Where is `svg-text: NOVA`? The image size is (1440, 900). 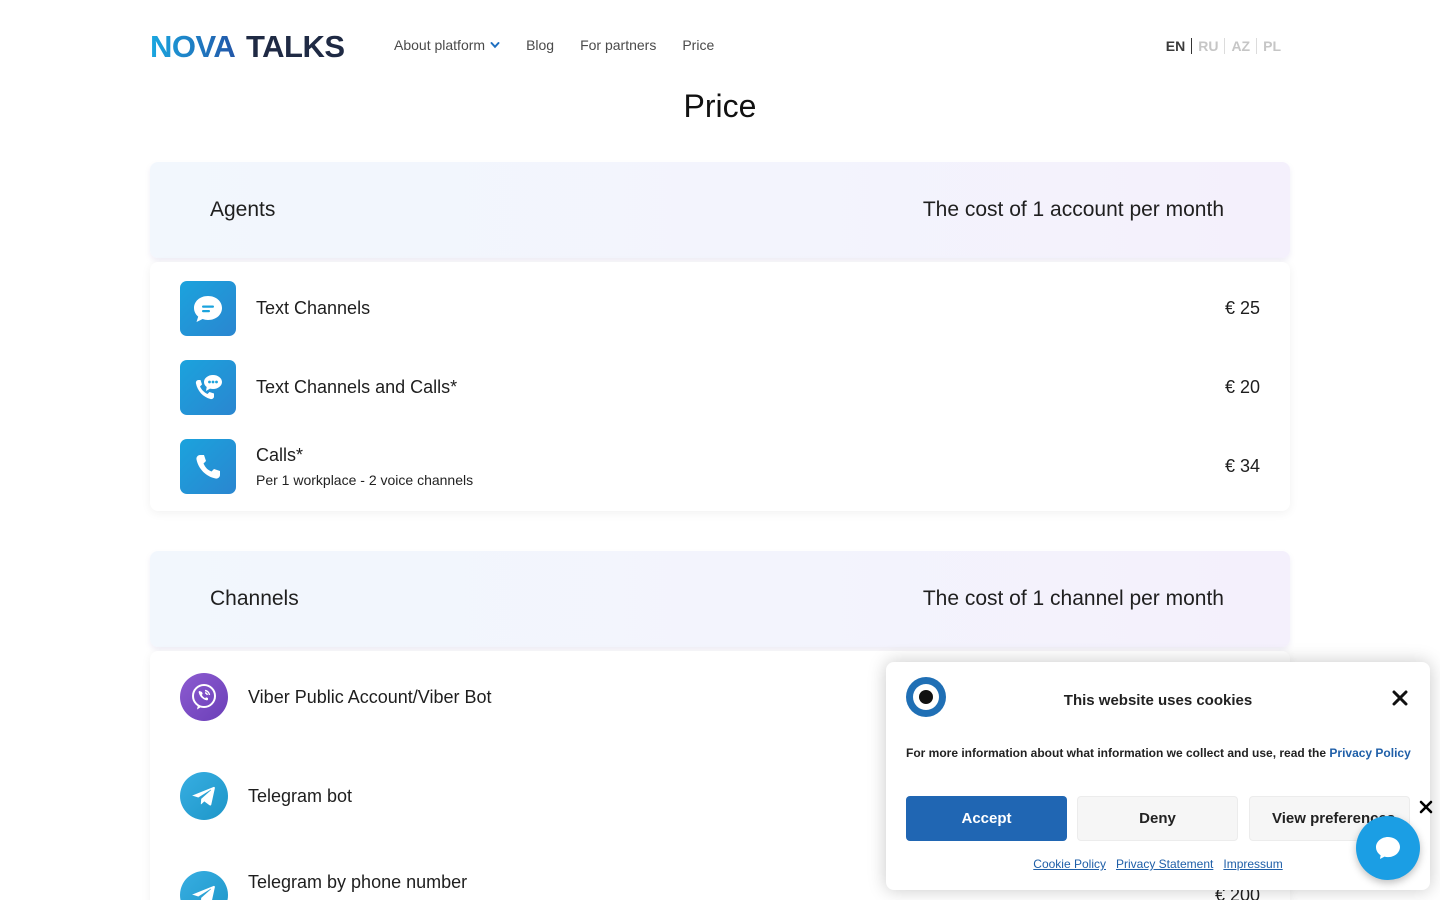
svg-text: NOVA is located at coordinates (192, 45).